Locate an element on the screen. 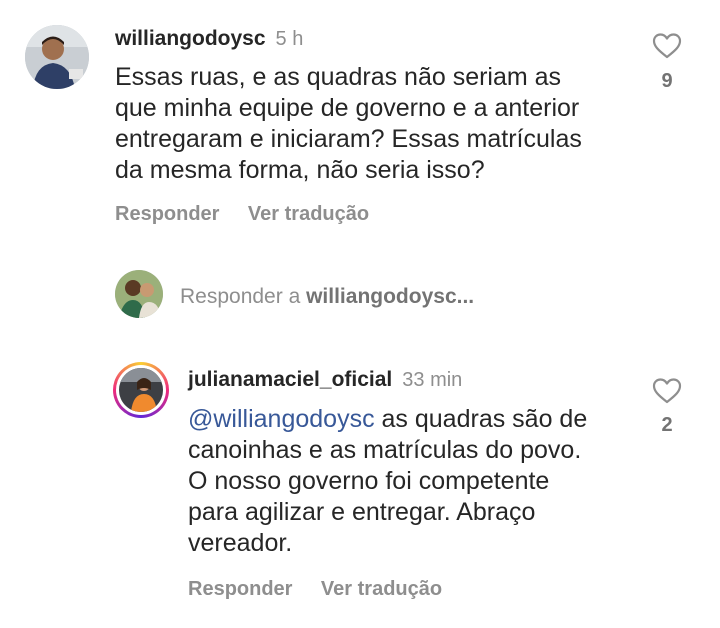 Image resolution: width=720 pixels, height=628 pixels. comment-username: julianamaciel_oficial is located at coordinates (290, 379).